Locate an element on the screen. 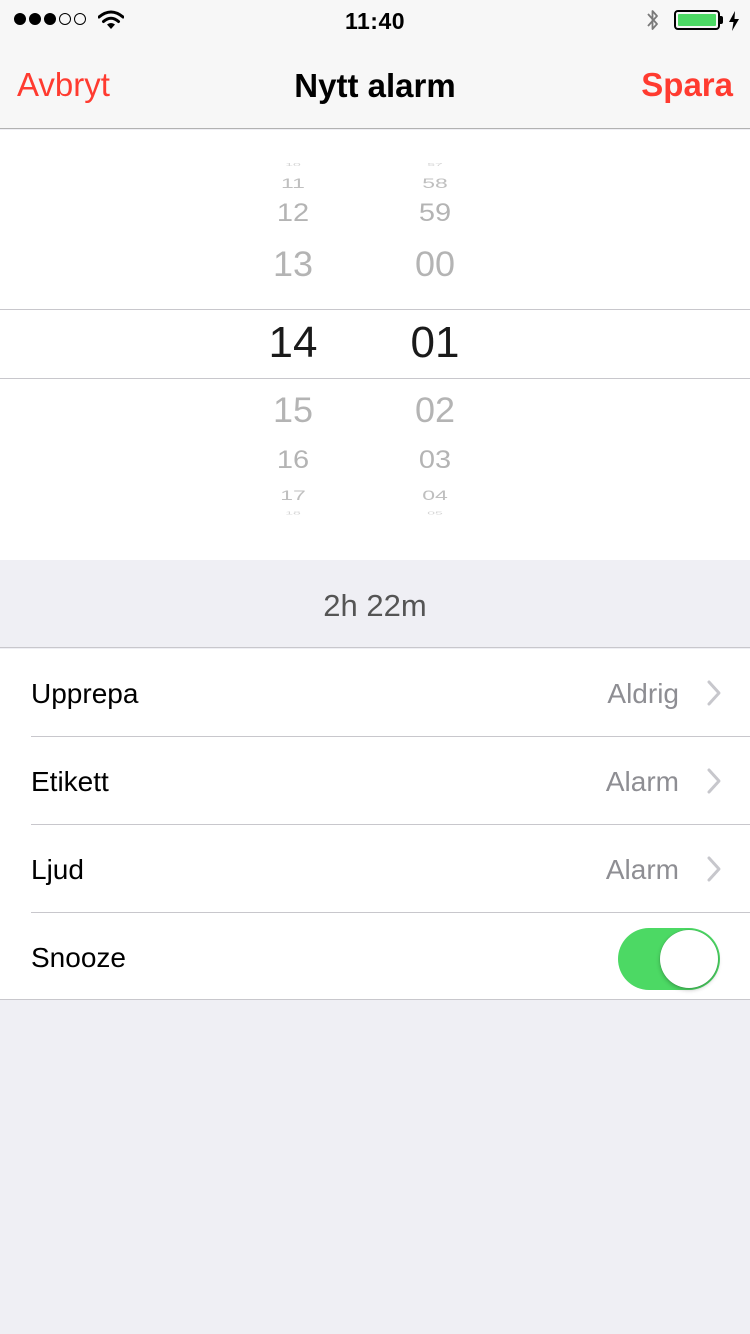  hour-option: 15 is located at coordinates (293, 409).